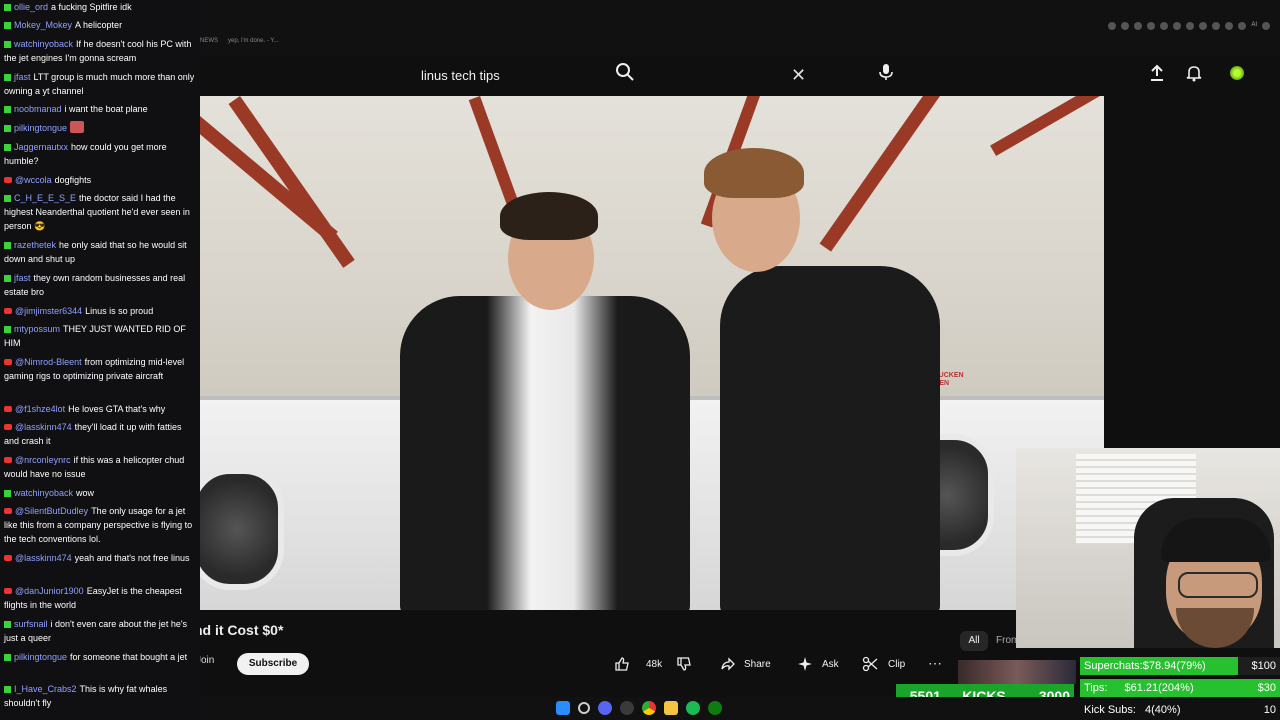  Describe the element at coordinates (549, 216) in the screenshot. I see `person-left-hair` at that location.